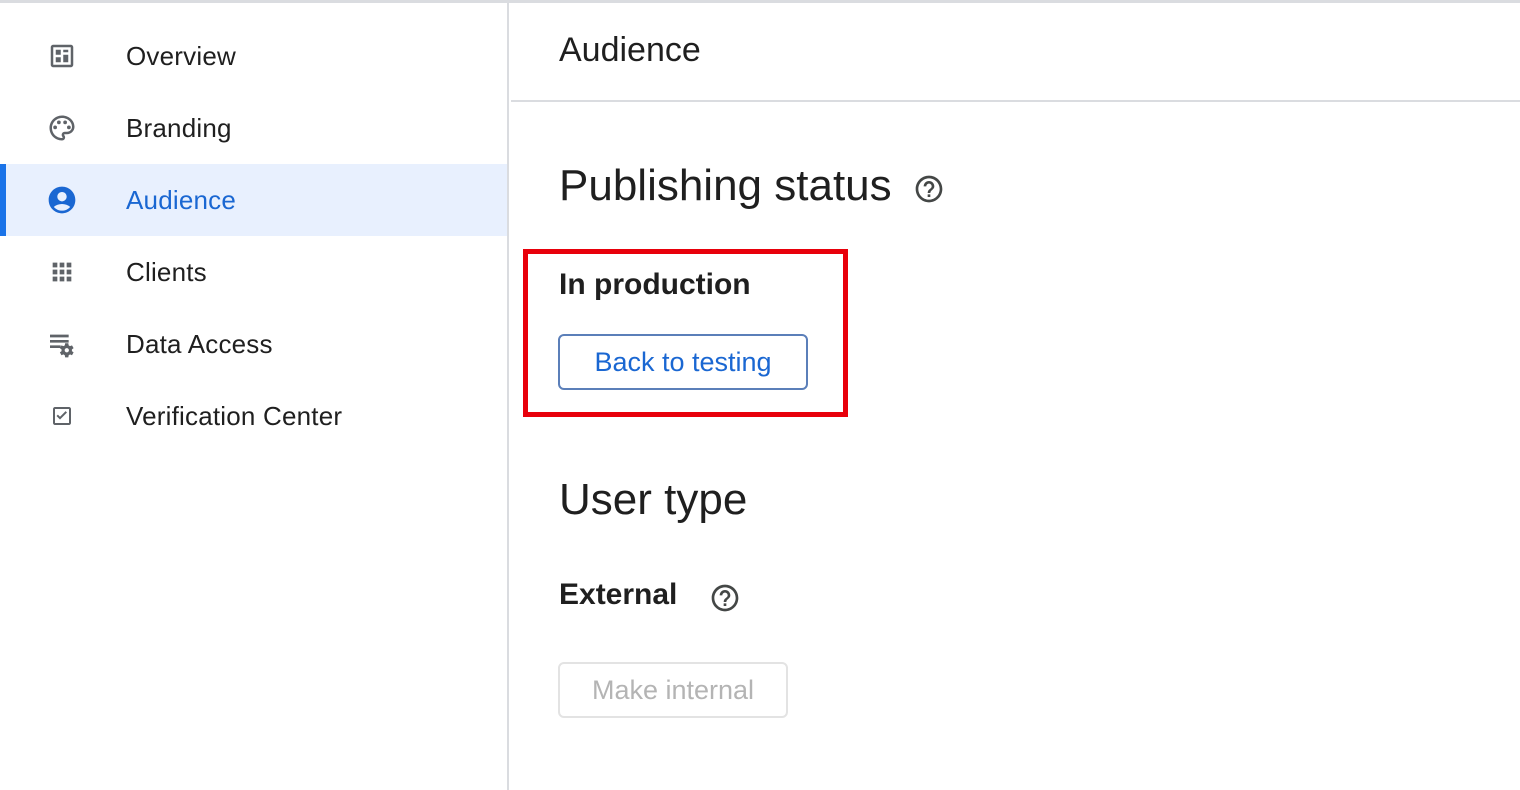 The height and width of the screenshot is (790, 1520). Describe the element at coordinates (199, 343) in the screenshot. I see `sidebar-item-label: Data Access` at that location.